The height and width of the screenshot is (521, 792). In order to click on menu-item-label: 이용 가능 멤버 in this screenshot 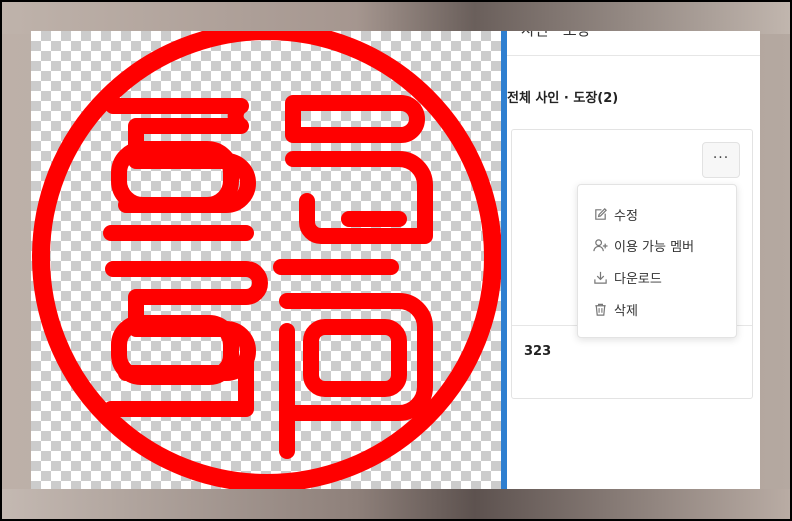, I will do `click(654, 247)`.